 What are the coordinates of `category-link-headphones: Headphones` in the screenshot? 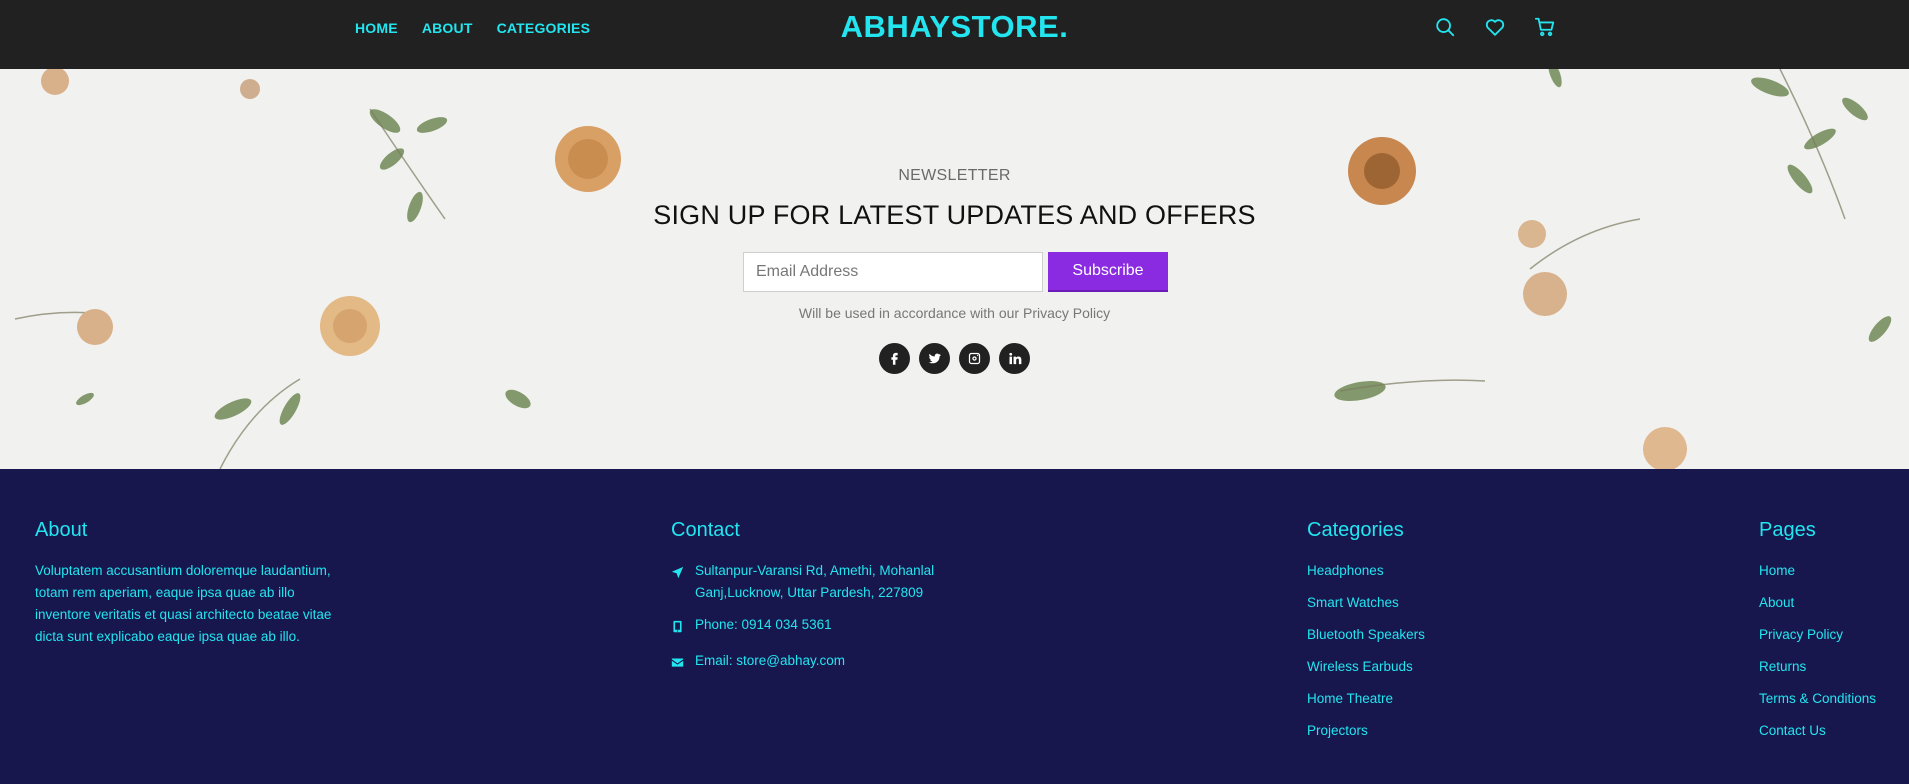 It's located at (1366, 571).